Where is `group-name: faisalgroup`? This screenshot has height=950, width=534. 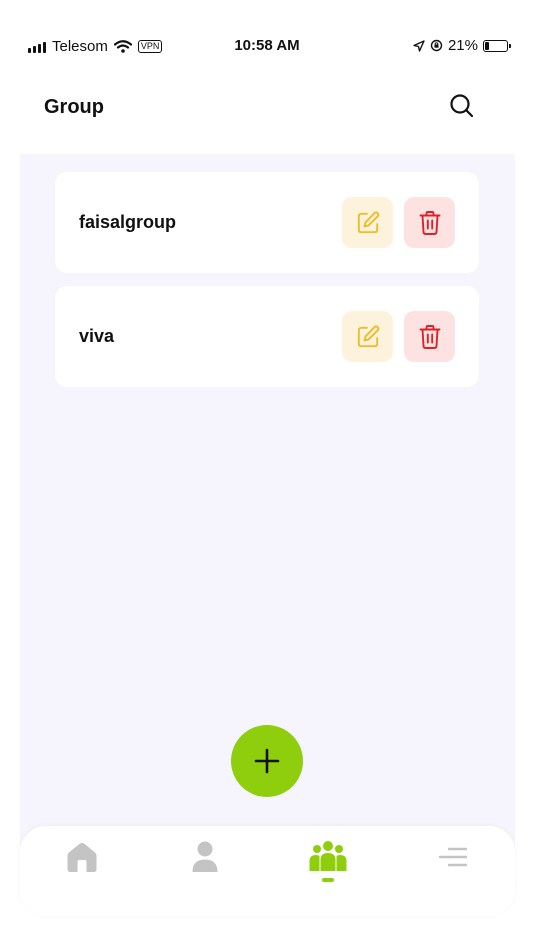
group-name: faisalgroup is located at coordinates (128, 222).